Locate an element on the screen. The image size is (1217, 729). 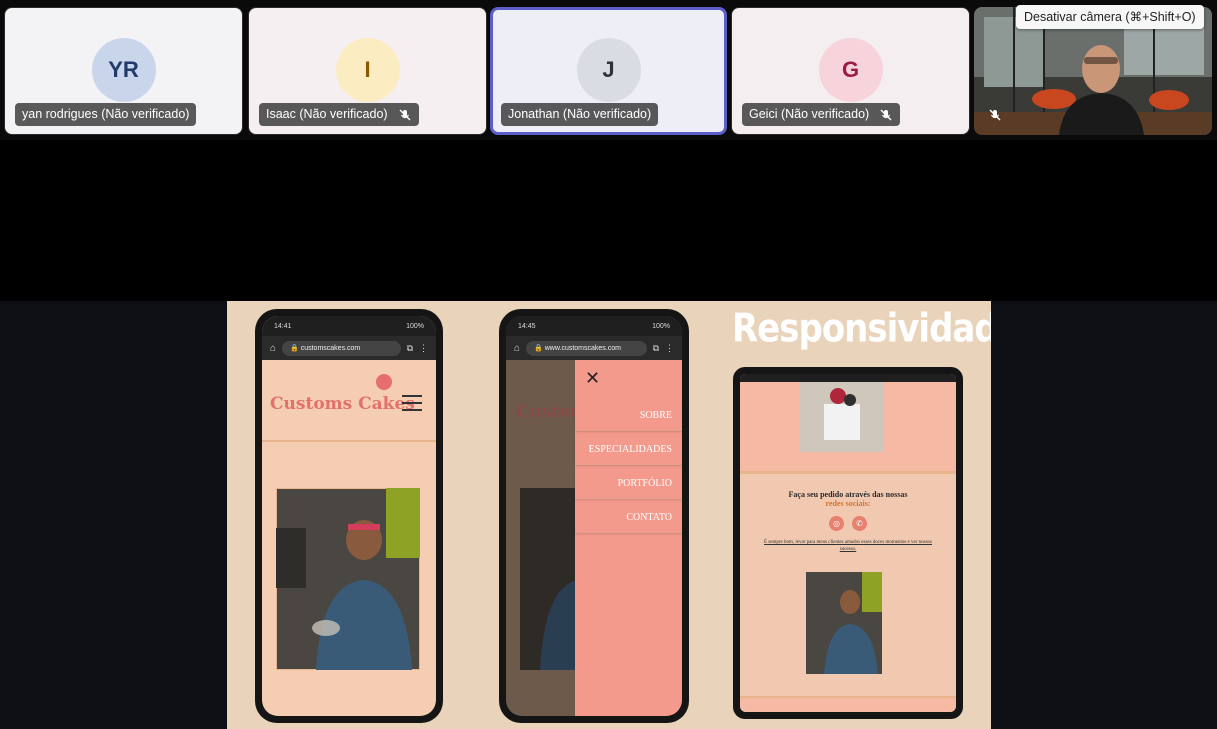
participant-name: yan rodrigues (Não verificado) is located at coordinates (106, 114).